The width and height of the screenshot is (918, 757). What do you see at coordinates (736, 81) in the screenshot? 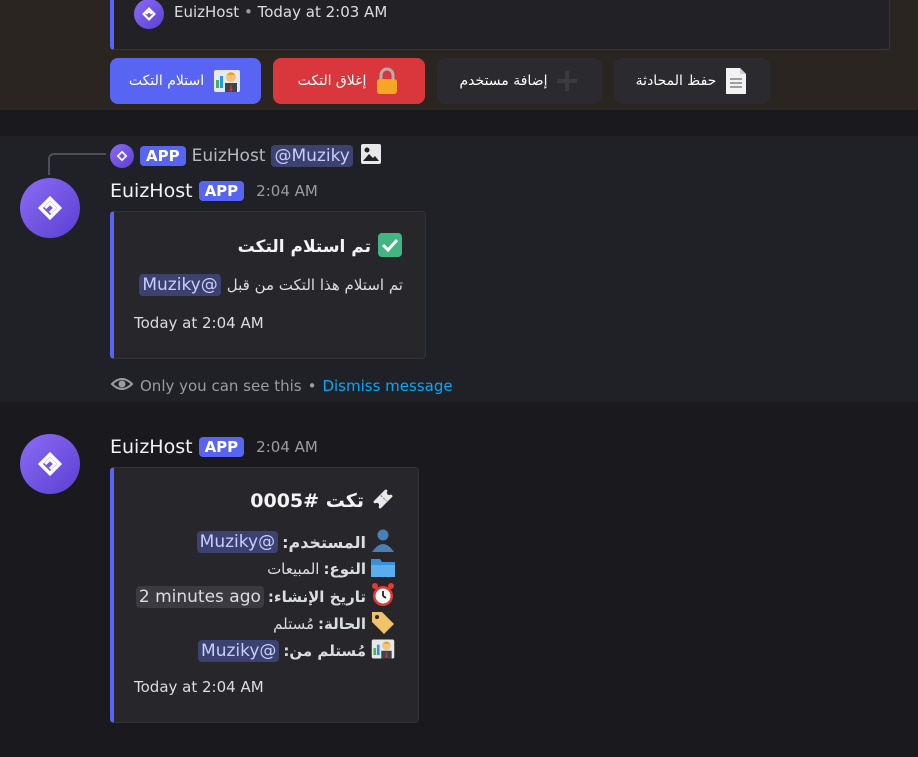
I see `document-icon` at bounding box center [736, 81].